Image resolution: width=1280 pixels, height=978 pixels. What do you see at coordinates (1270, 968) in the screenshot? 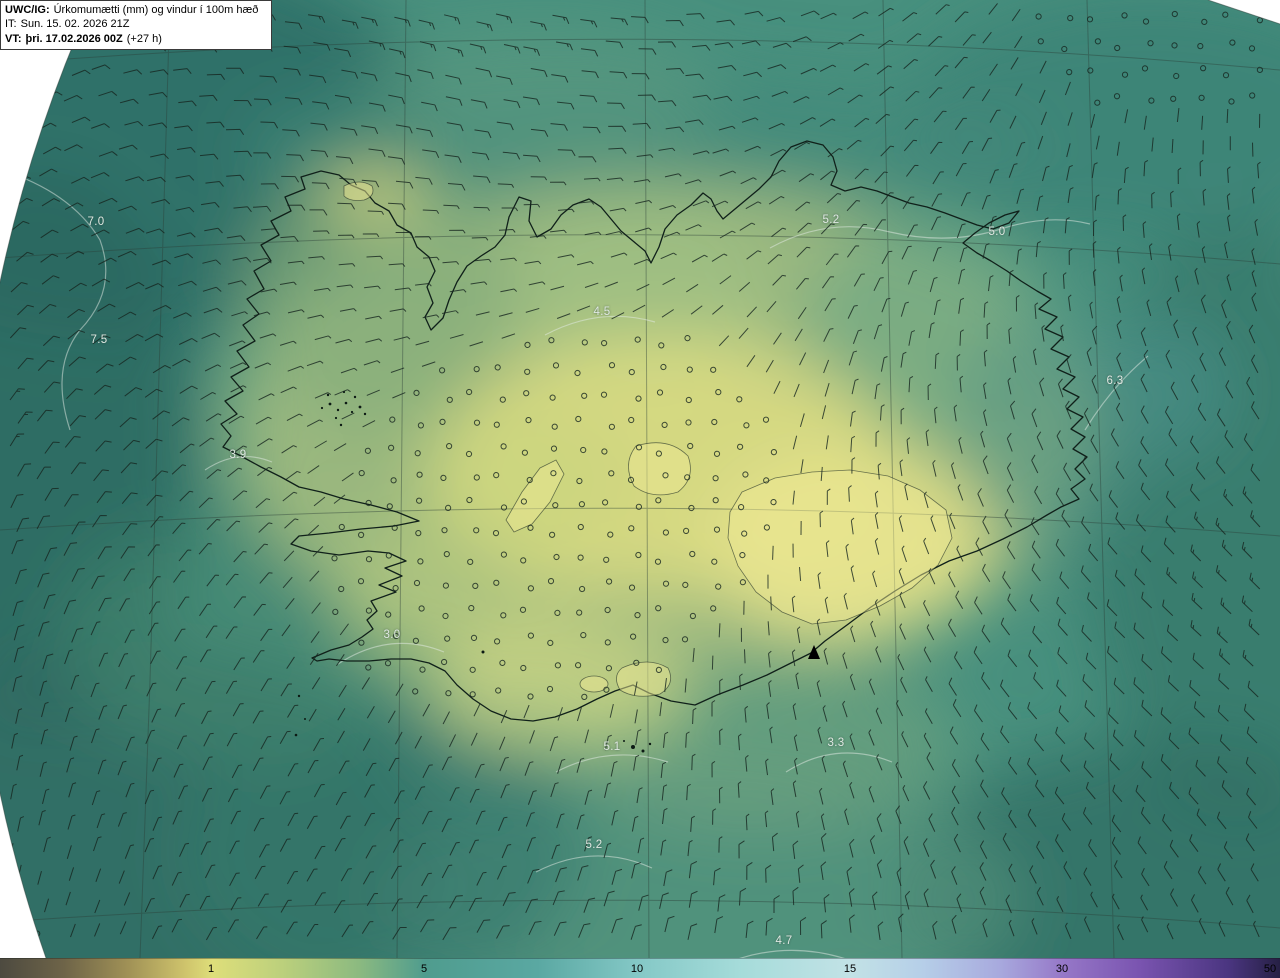
I see `colorbar-tick-50: 50` at bounding box center [1270, 968].